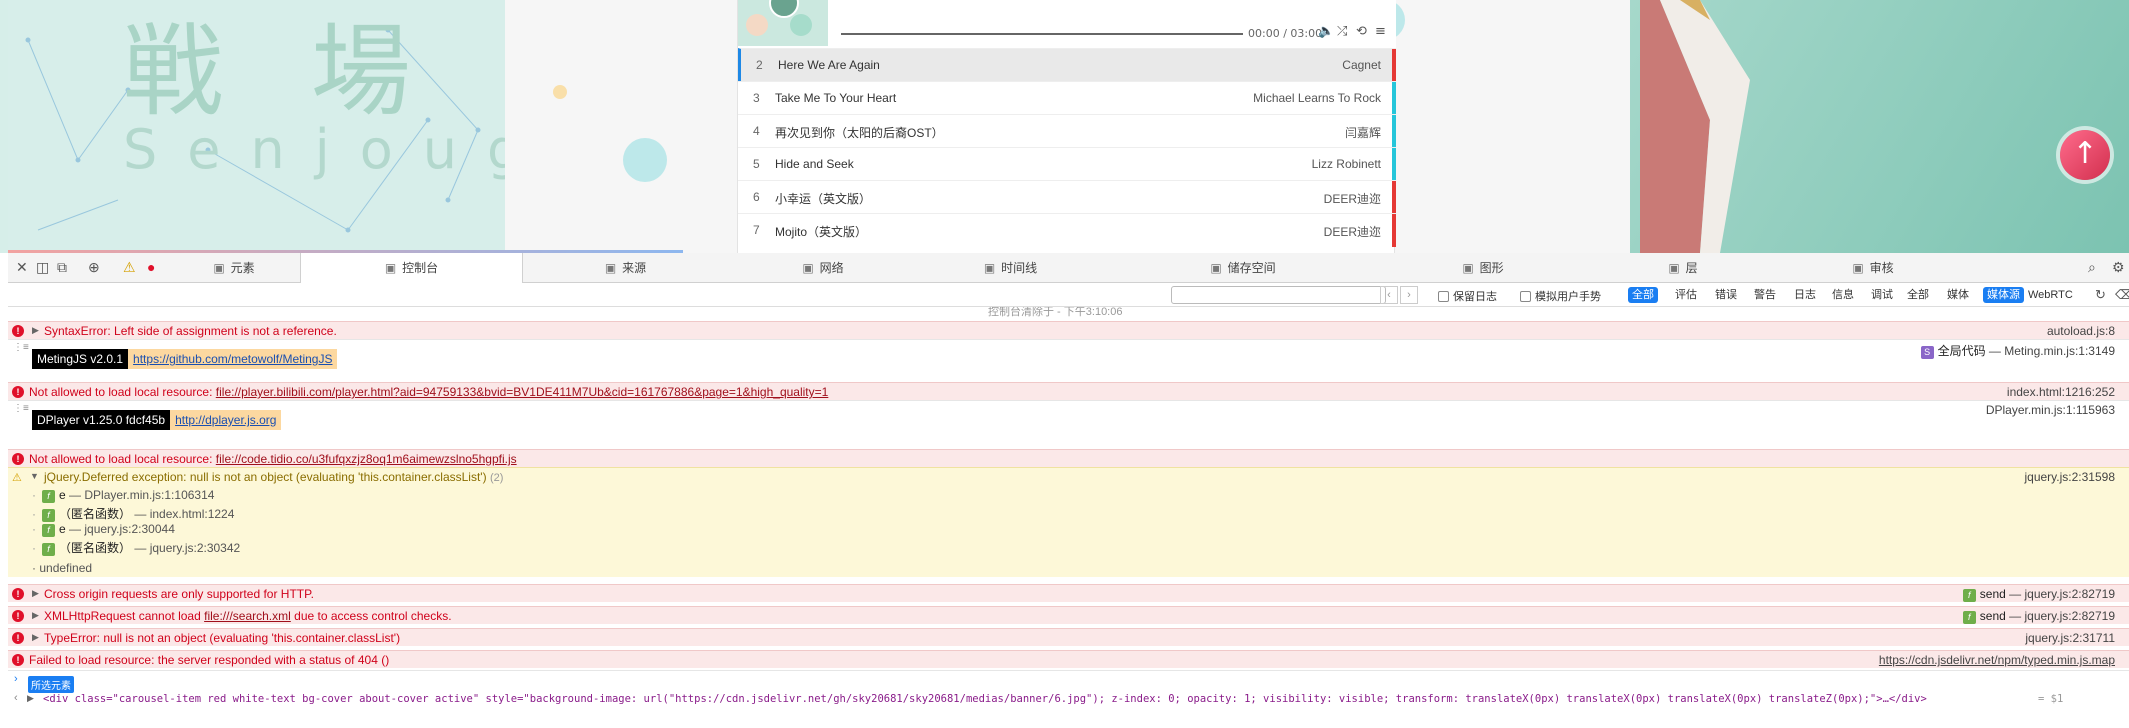  What do you see at coordinates (1805, 295) in the screenshot?
I see `level-filter: 日志` at bounding box center [1805, 295].